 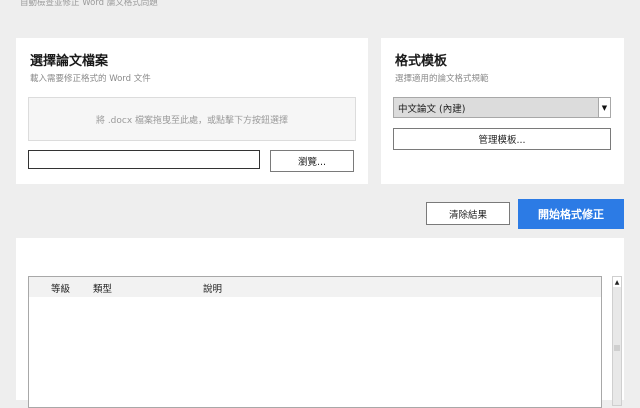 What do you see at coordinates (617, 282) in the screenshot?
I see `arrow-up-icon: ▲` at bounding box center [617, 282].